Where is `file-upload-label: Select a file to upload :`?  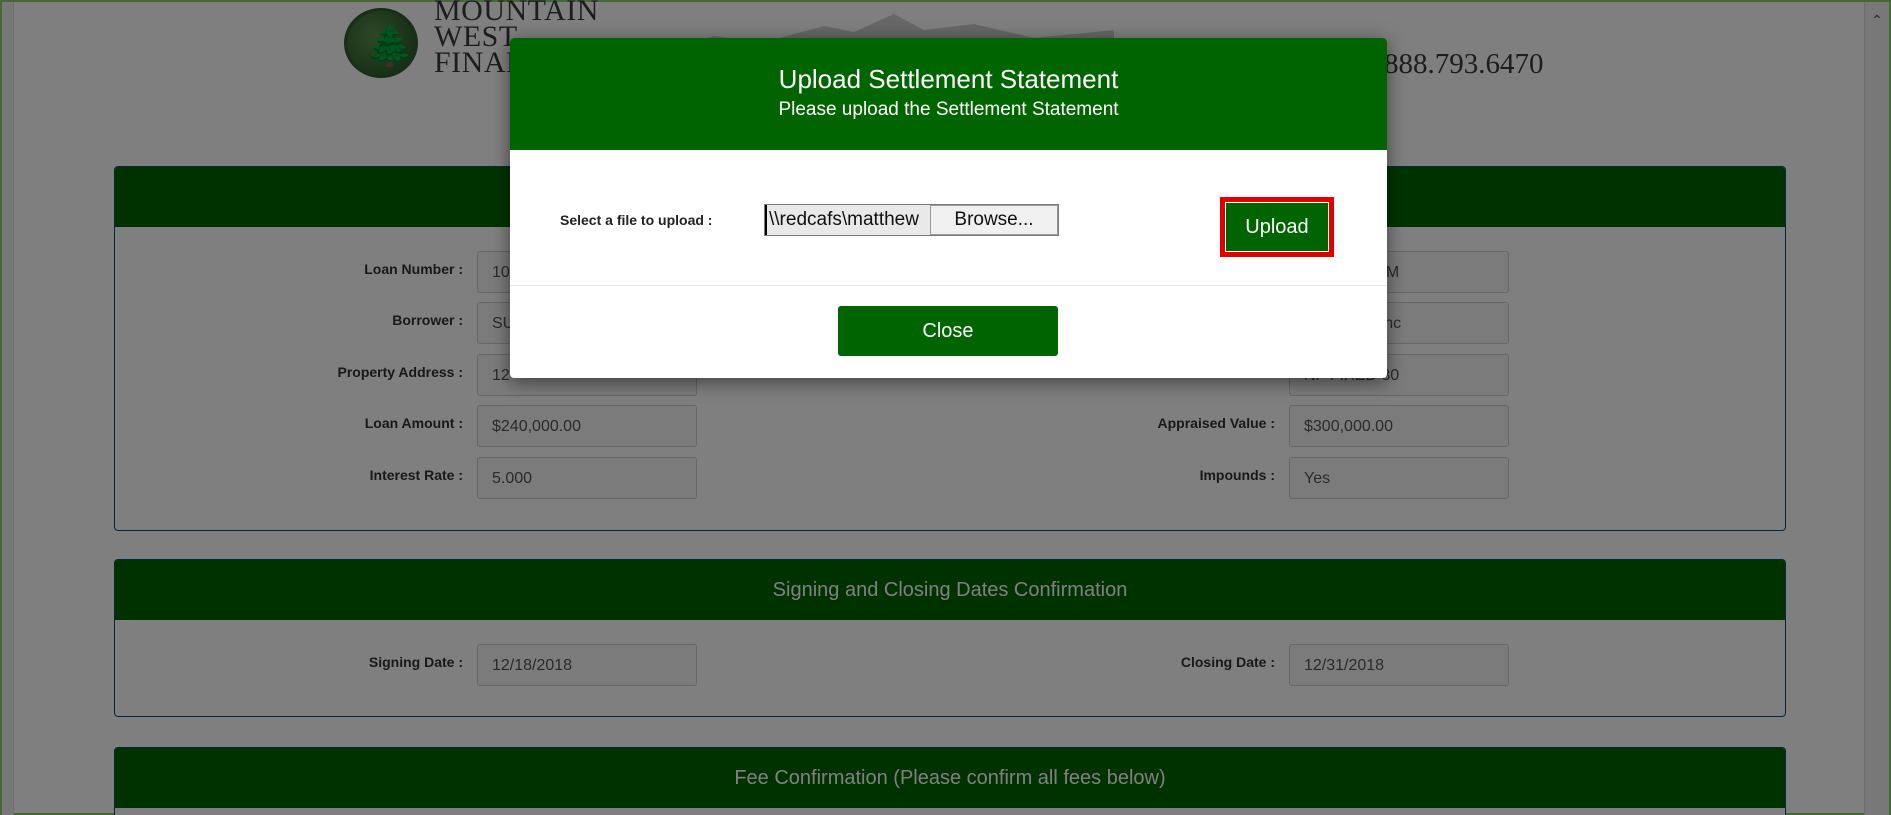 file-upload-label: Select a file to upload : is located at coordinates (636, 220).